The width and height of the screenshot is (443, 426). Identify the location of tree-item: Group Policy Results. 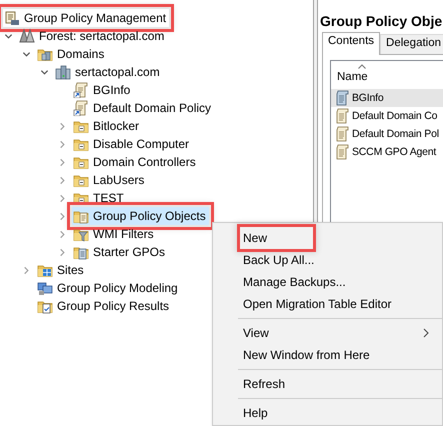
(104, 306).